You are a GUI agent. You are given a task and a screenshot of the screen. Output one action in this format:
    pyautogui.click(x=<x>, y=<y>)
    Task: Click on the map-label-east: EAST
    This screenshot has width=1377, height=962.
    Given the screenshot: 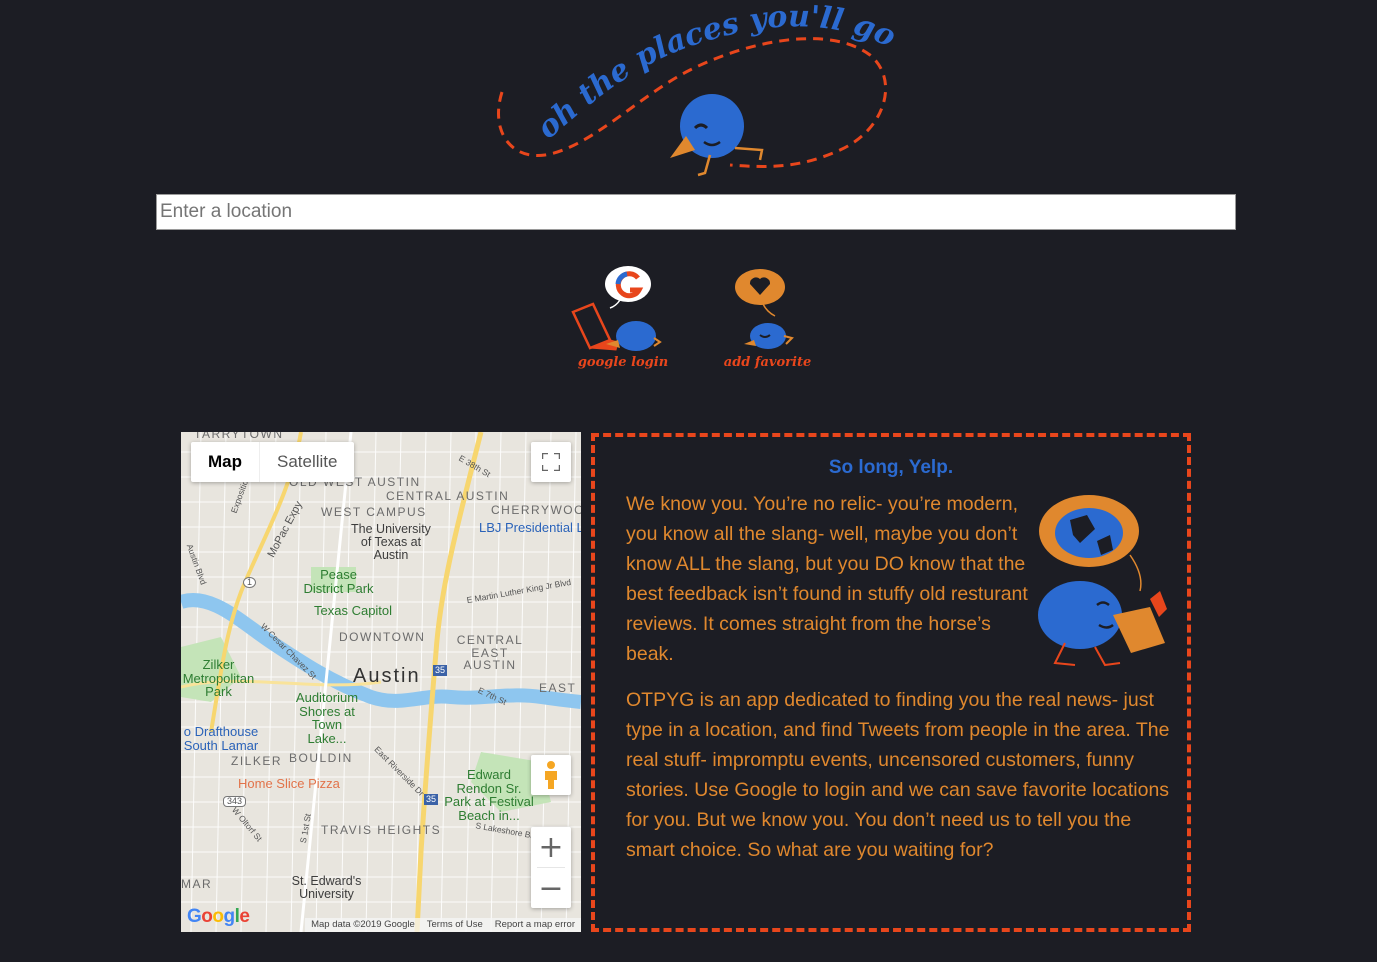 What is the action you would take?
    pyautogui.click(x=558, y=688)
    